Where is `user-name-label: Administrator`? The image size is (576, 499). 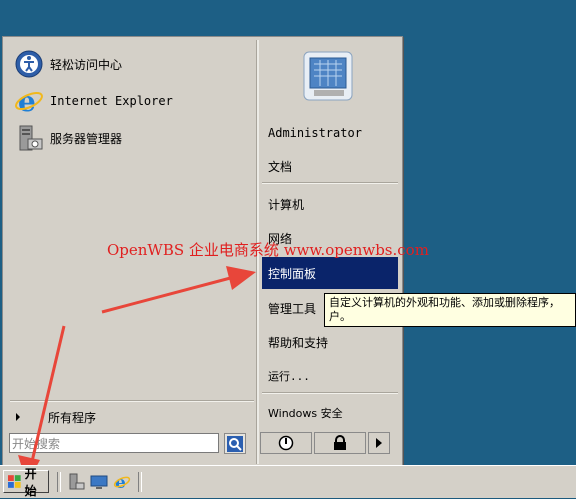 user-name-label: Administrator is located at coordinates (315, 133).